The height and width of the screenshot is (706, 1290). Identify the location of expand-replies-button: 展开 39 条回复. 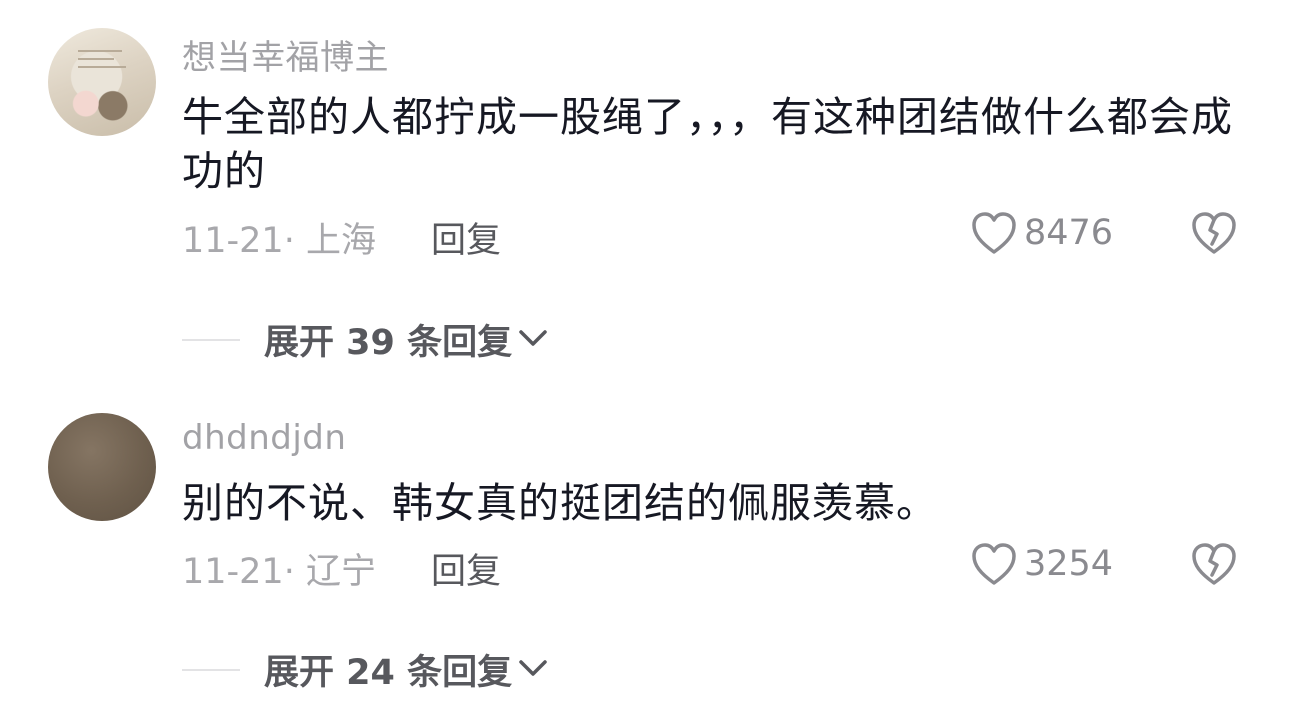
(366, 339).